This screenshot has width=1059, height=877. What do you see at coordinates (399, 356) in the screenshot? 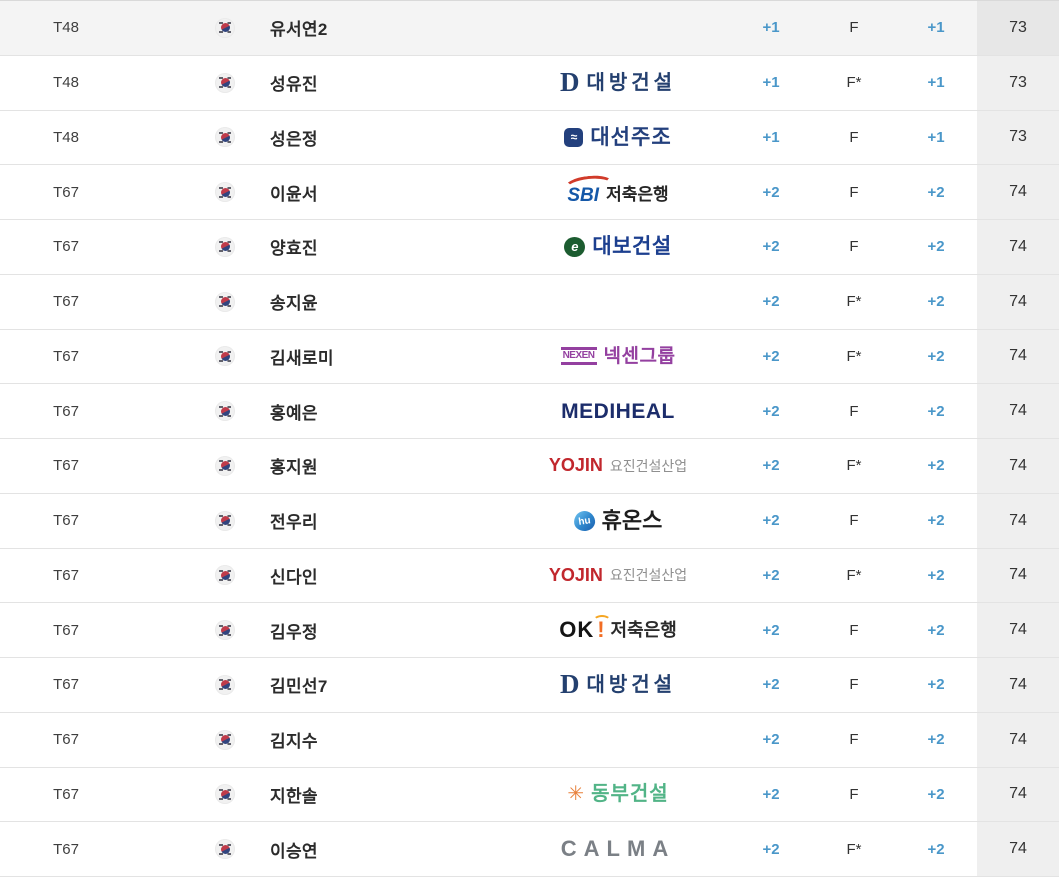
I see `player-name: 김새로미` at bounding box center [399, 356].